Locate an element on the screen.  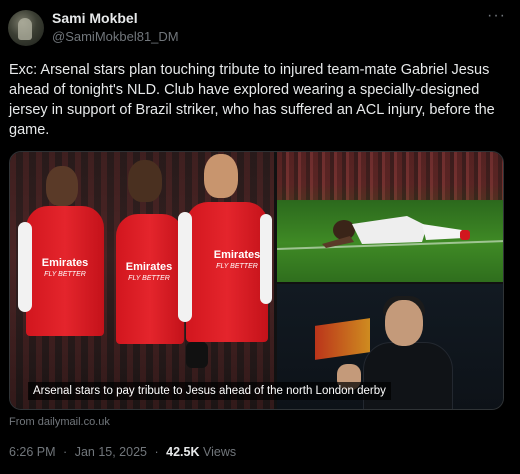
shirt-sponsor-3: Emirates is located at coordinates (237, 255).